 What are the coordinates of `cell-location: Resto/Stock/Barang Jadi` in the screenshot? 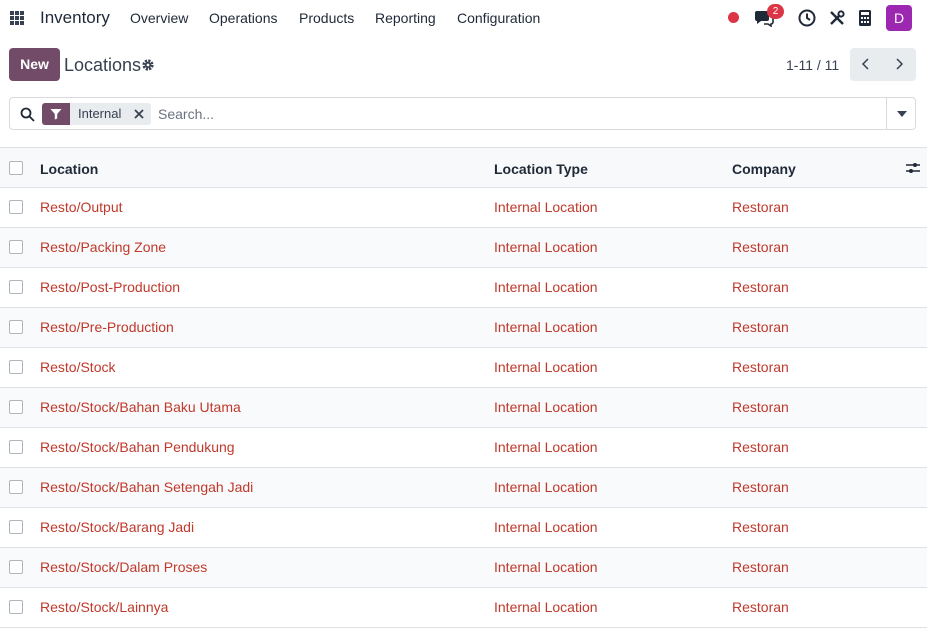 It's located at (117, 527).